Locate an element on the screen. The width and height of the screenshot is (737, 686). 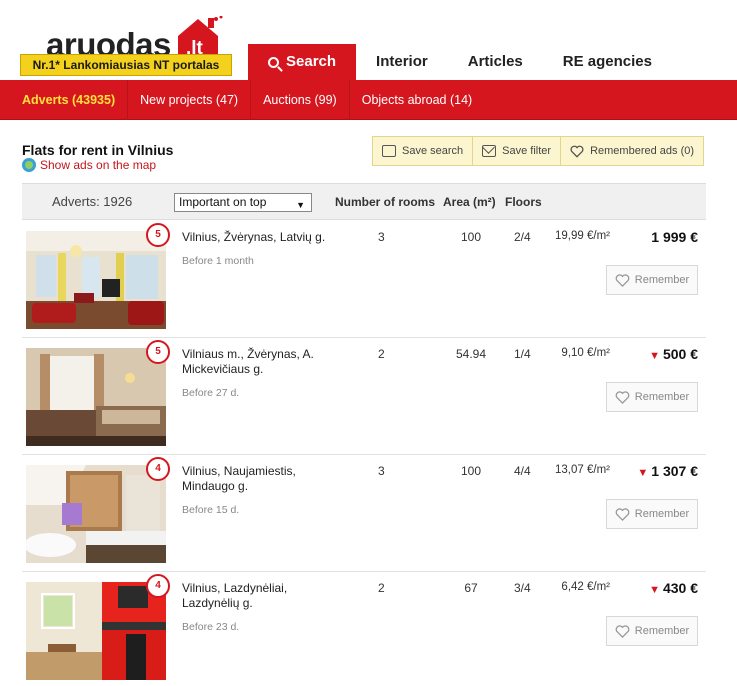
listing-age: Before 27 d. is located at coordinates (211, 393).